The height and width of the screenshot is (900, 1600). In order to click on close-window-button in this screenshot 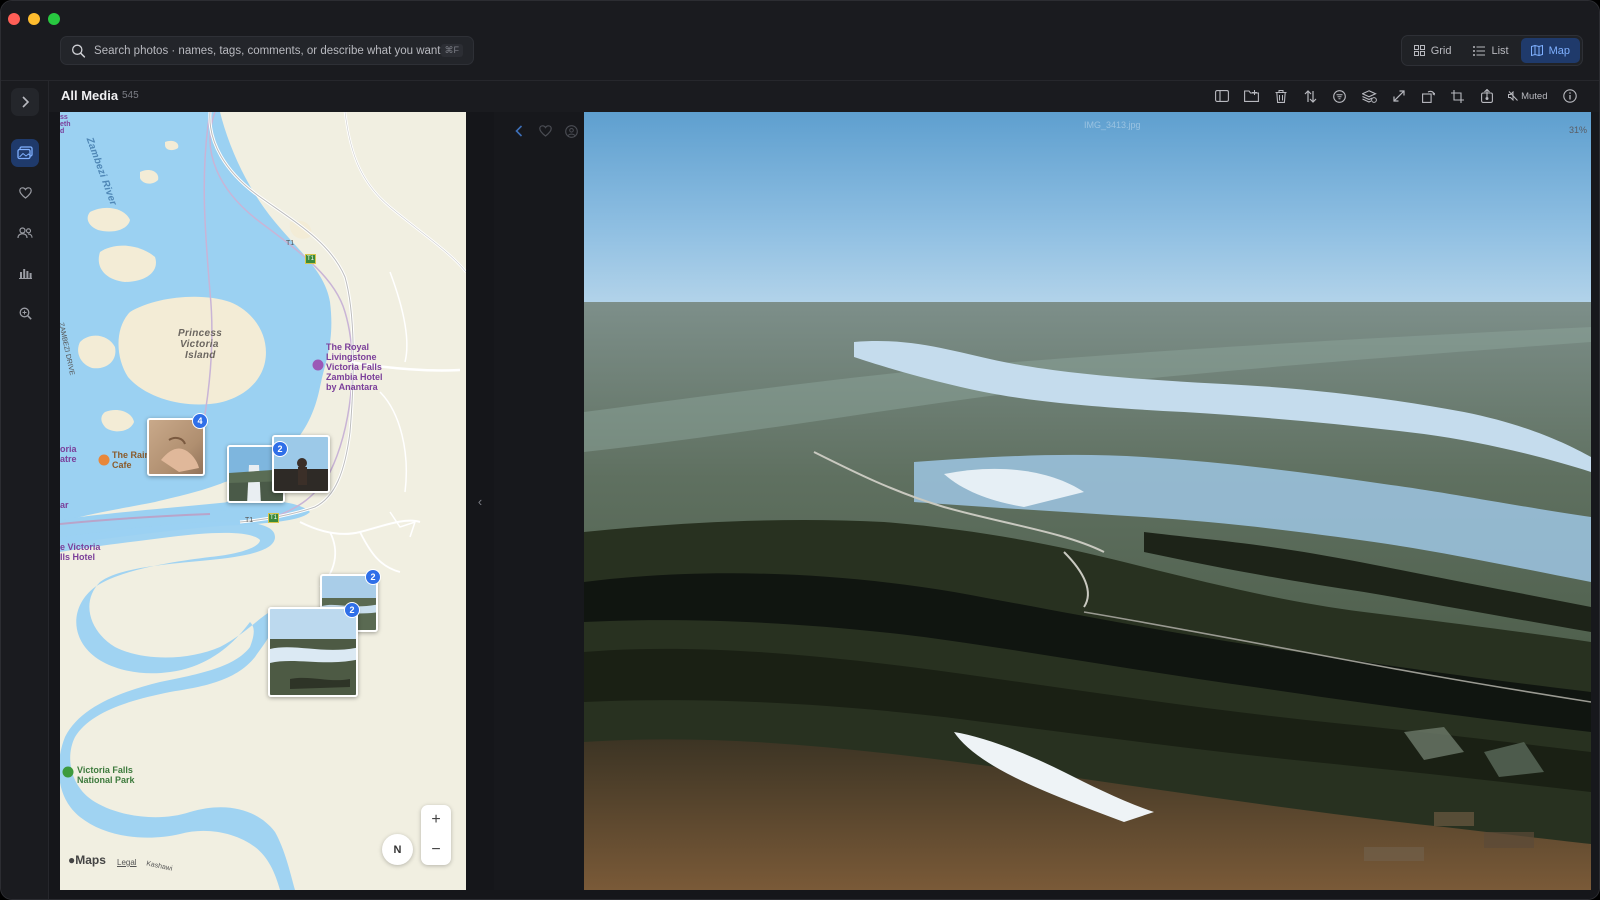, I will do `click(14, 19)`.